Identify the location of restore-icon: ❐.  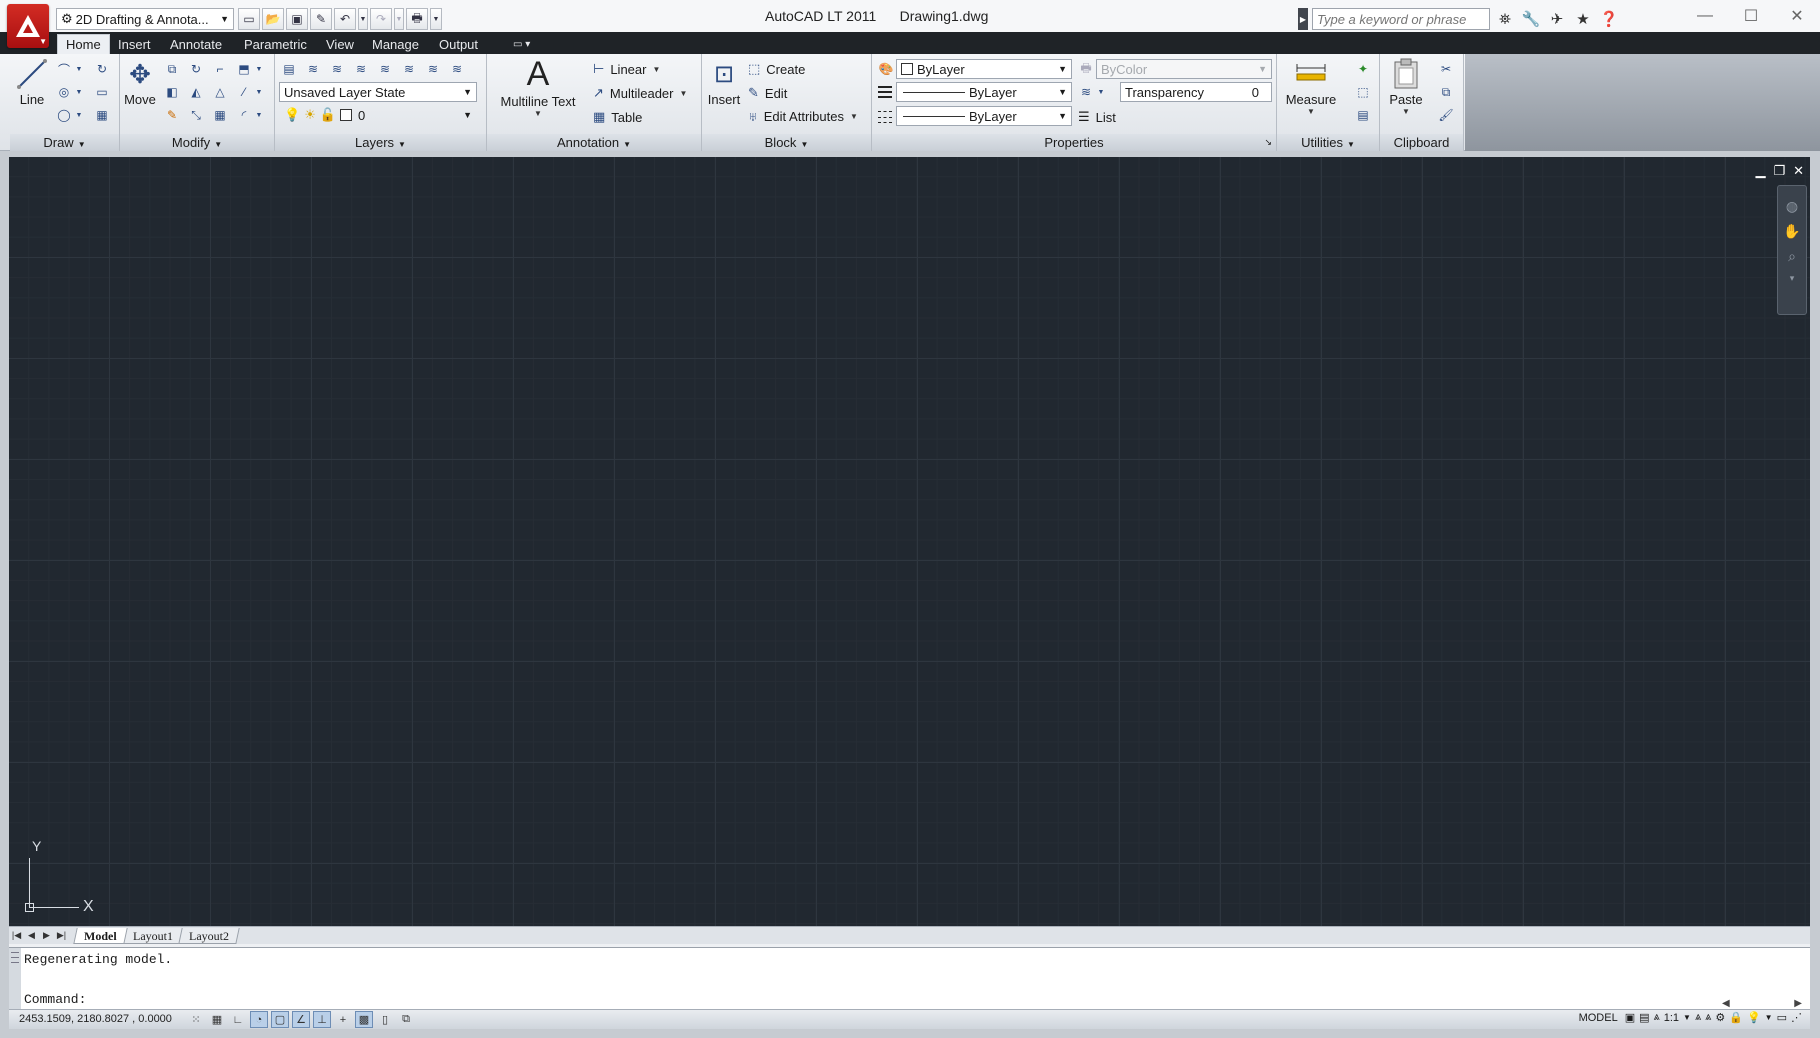
(1779, 171).